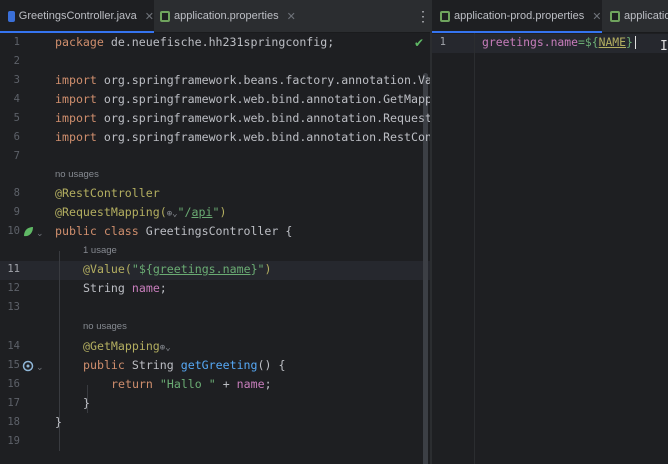 The image size is (668, 464). I want to click on java-class-icon, so click(11, 16).